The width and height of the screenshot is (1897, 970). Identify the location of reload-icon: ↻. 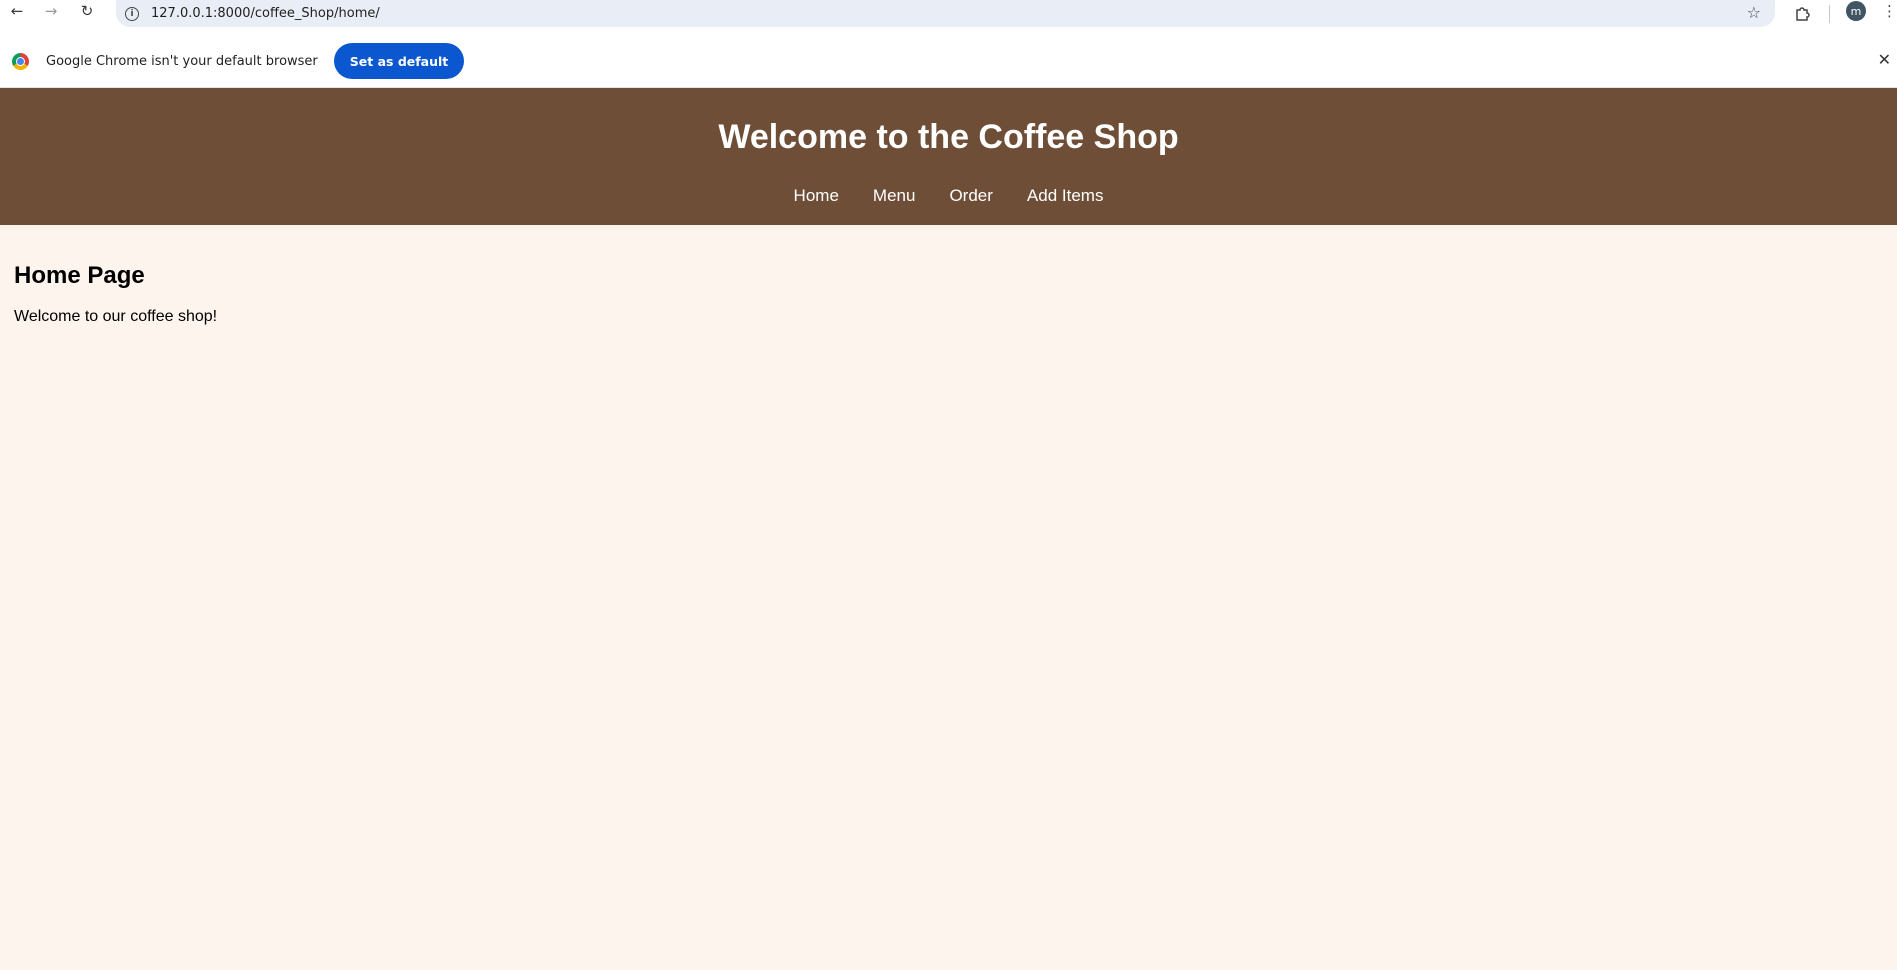
(87, 11).